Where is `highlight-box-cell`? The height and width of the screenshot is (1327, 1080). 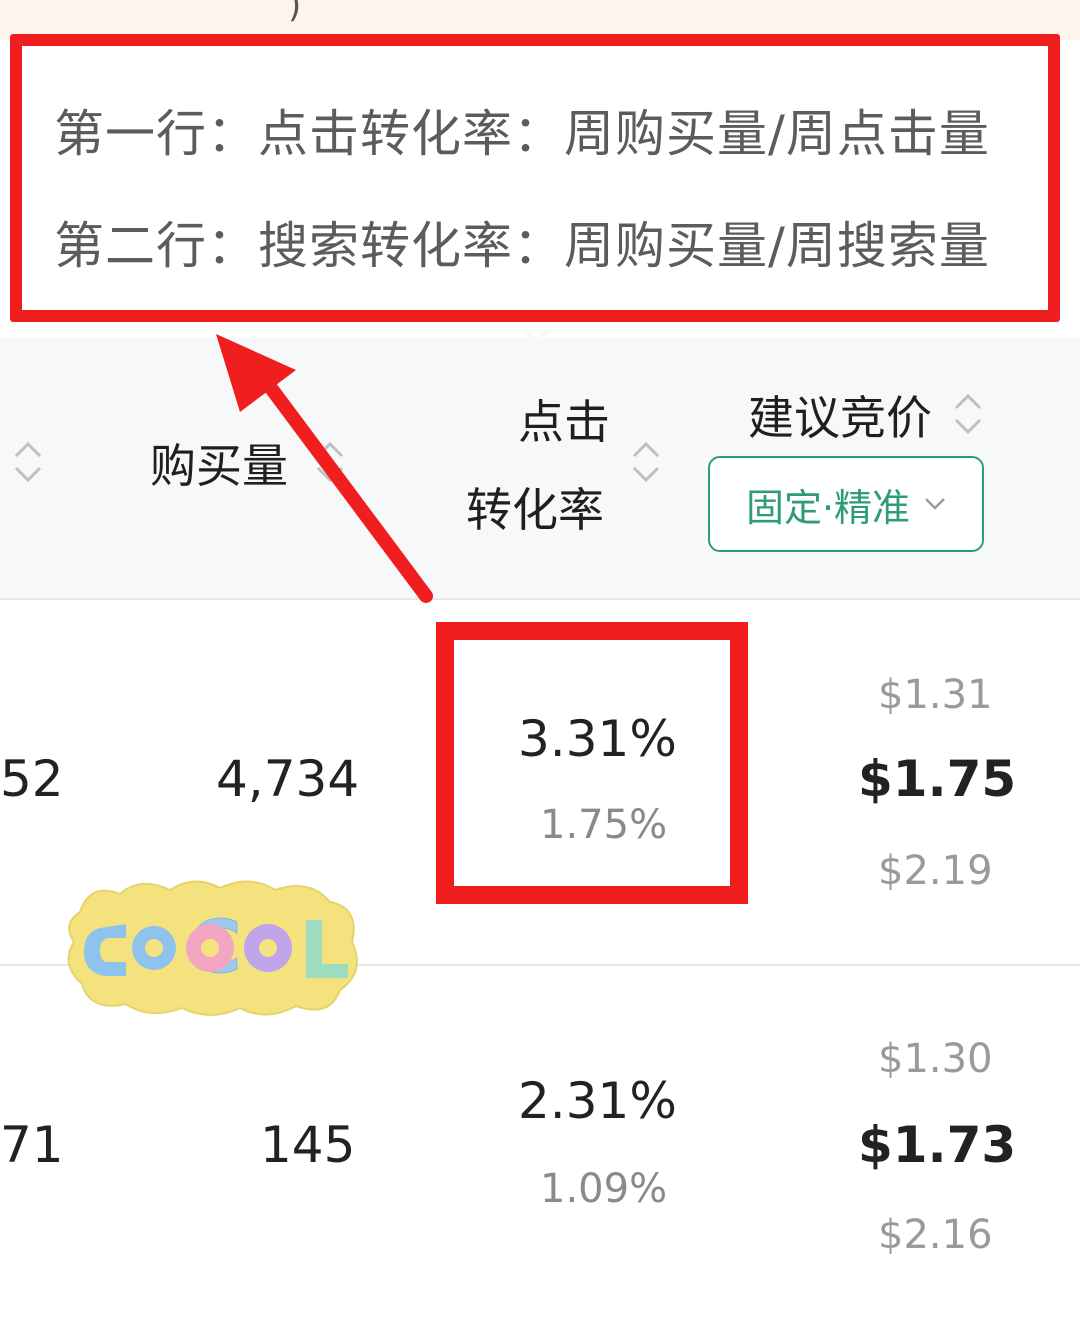 highlight-box-cell is located at coordinates (592, 763).